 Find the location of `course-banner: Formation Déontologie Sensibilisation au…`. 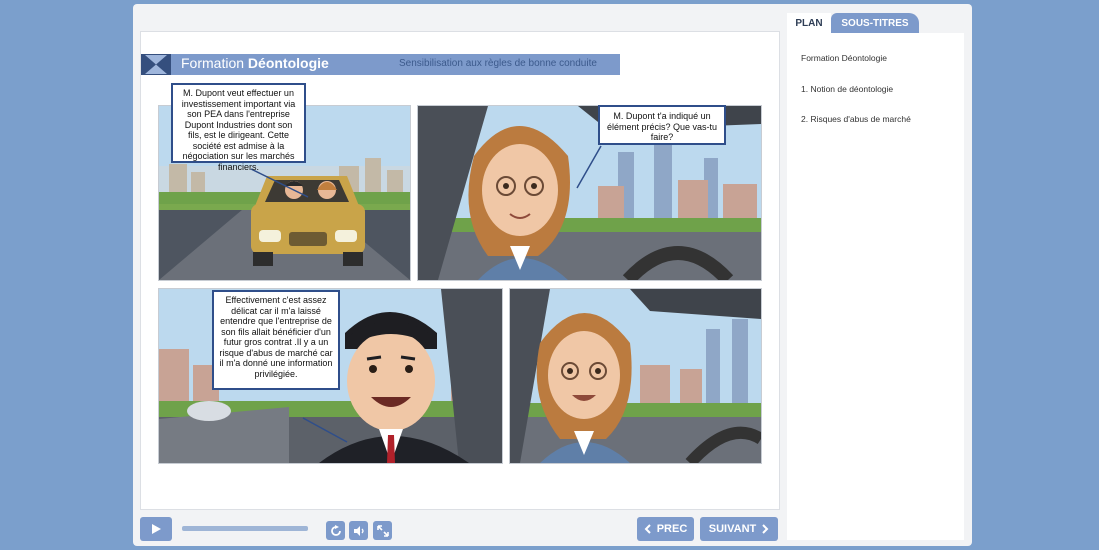

course-banner: Formation Déontologie Sensibilisation au… is located at coordinates (380, 64).